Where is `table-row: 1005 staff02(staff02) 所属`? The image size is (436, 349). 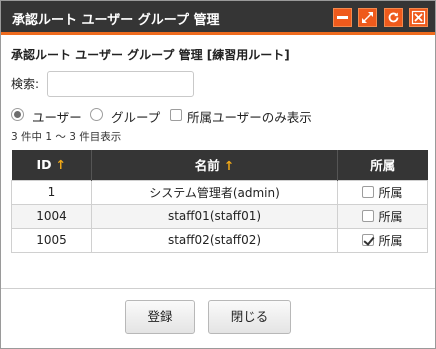
table-row: 1005 staff02(staff02) 所属 is located at coordinates (219, 240).